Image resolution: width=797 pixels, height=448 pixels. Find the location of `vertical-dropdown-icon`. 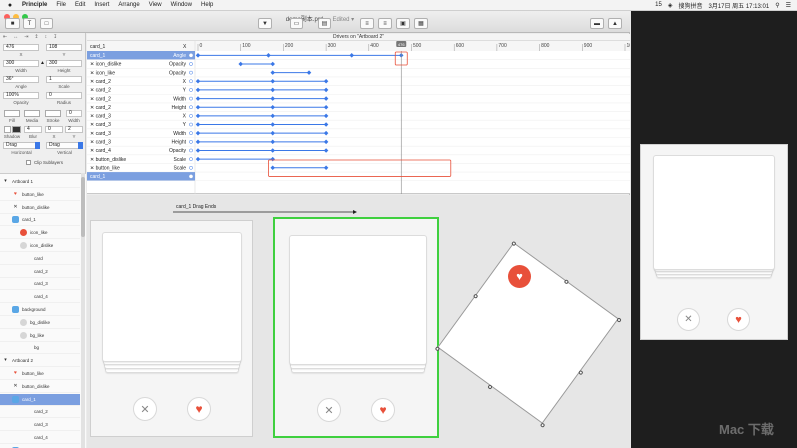

vertical-dropdown-icon is located at coordinates (80, 145).